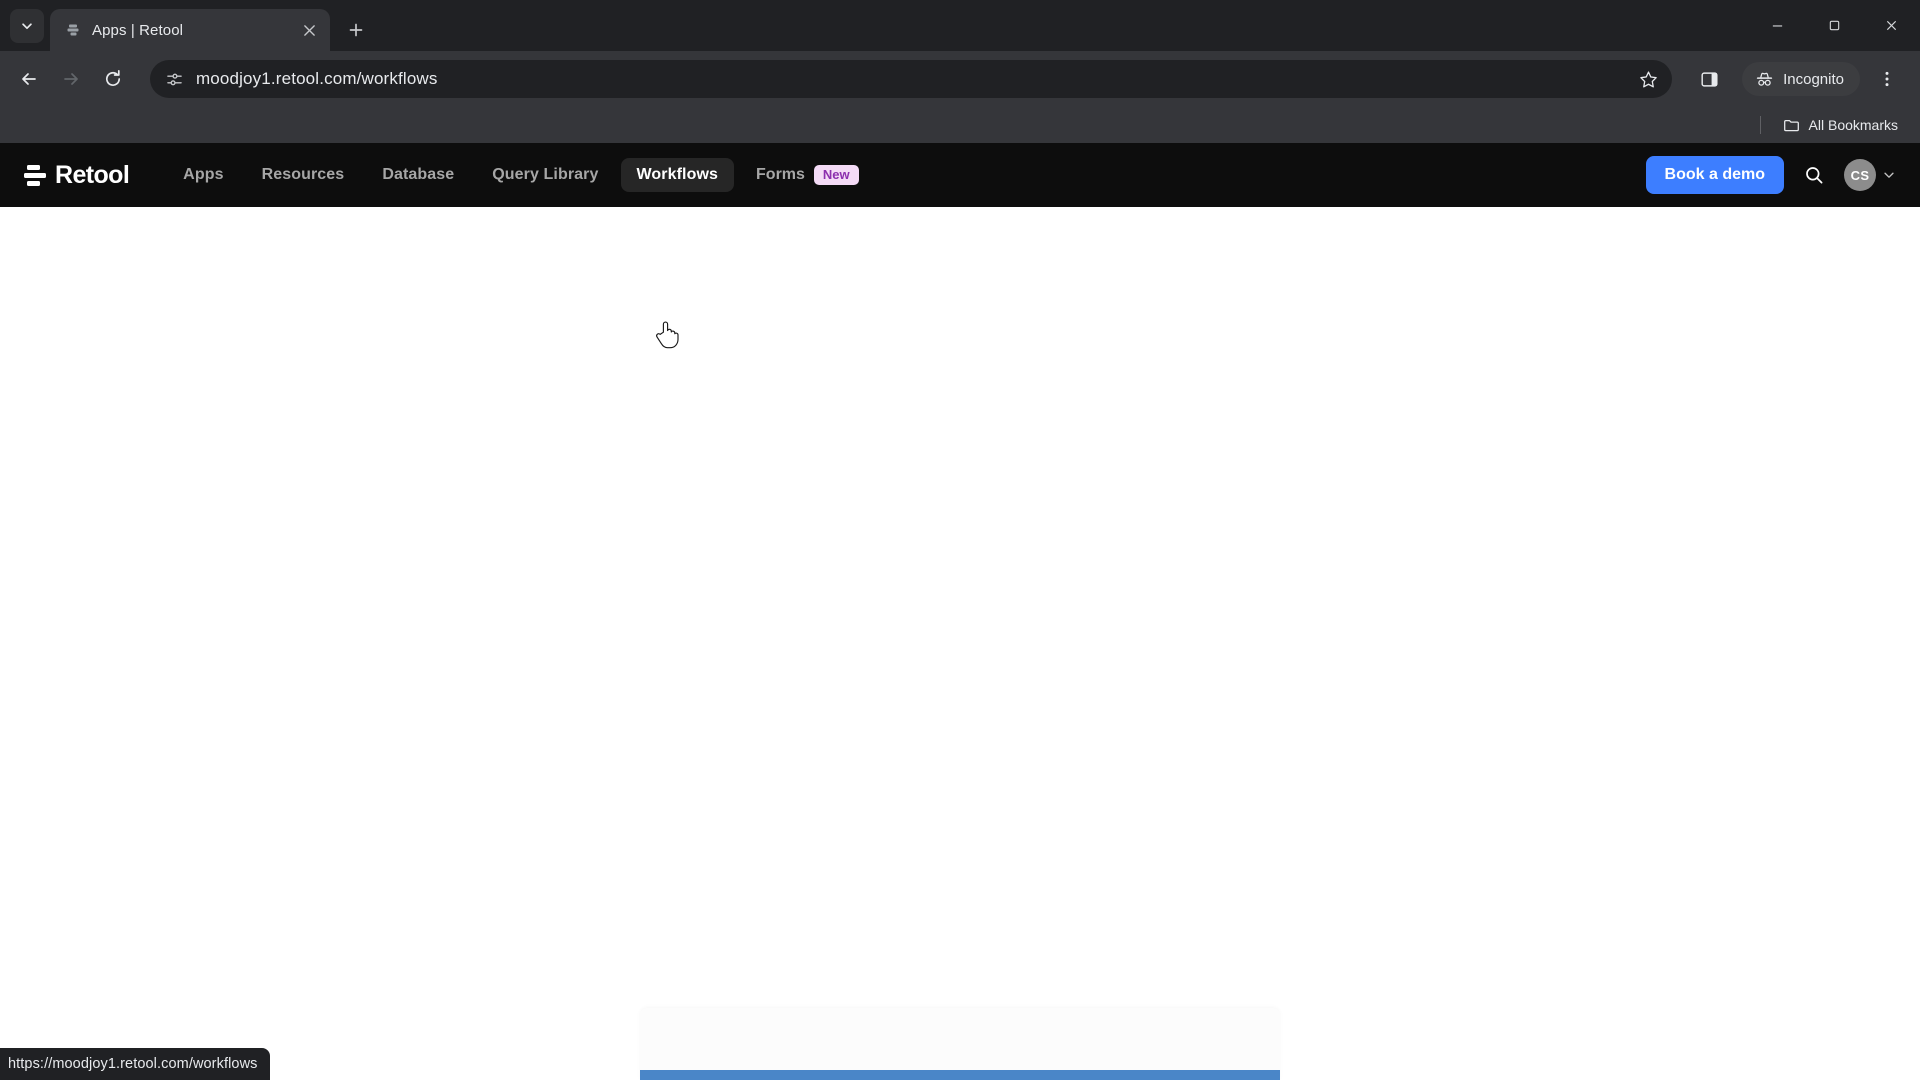 The image size is (1920, 1080). I want to click on nav-item-query-library: Query Library, so click(545, 175).